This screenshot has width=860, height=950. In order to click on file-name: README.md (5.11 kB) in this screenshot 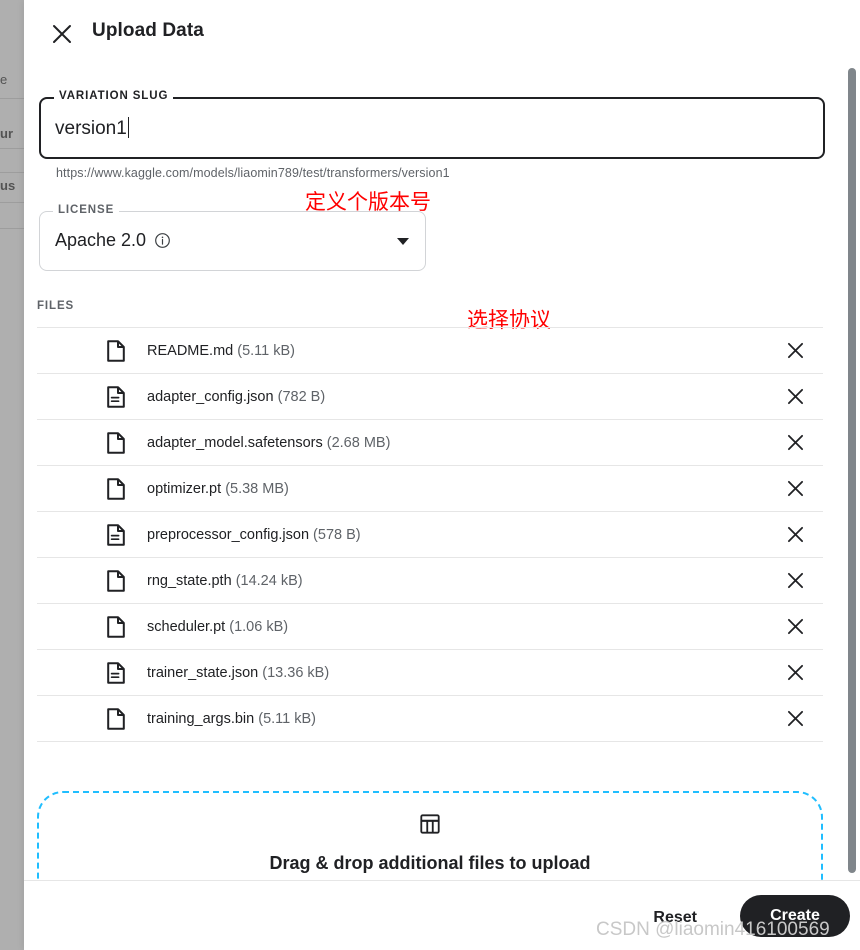, I will do `click(221, 351)`.